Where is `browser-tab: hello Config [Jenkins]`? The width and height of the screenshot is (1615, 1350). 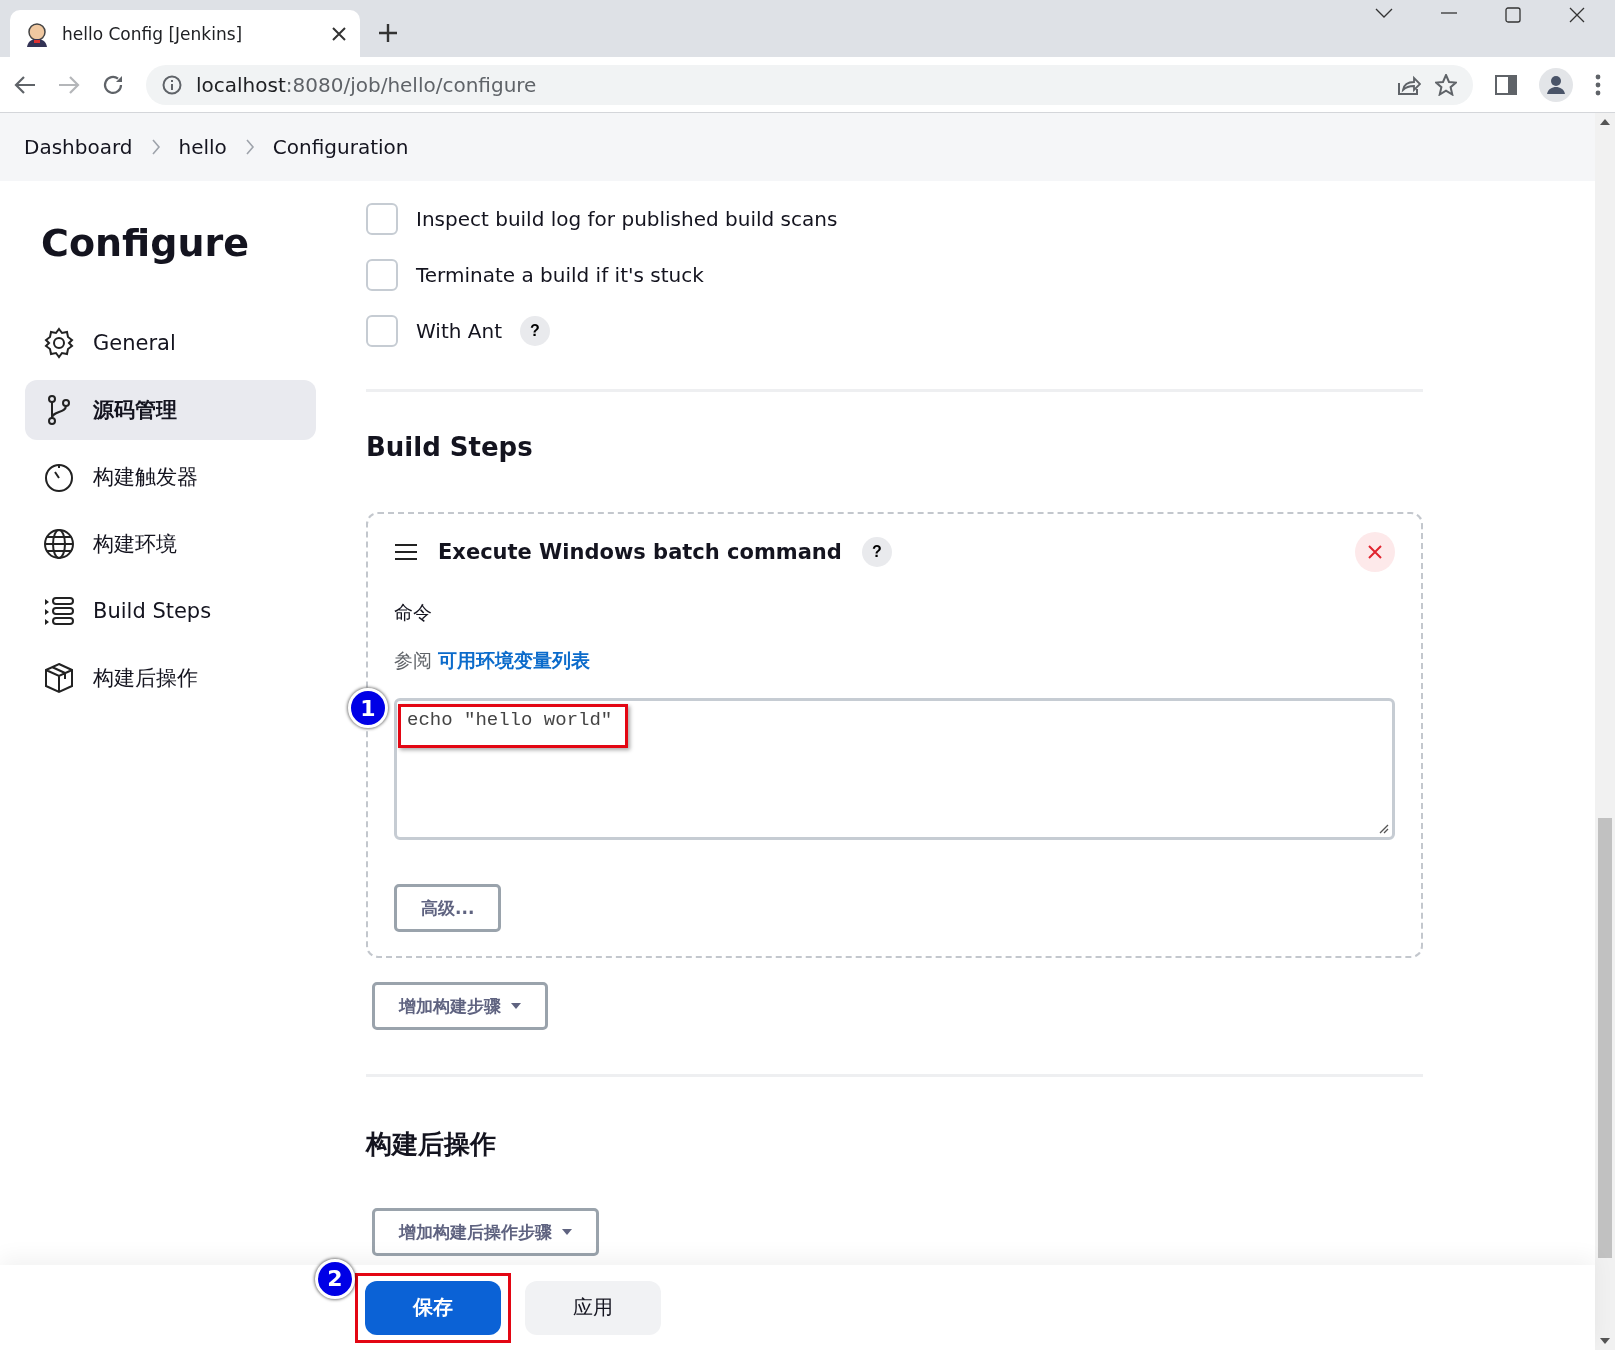 browser-tab: hello Config [Jenkins] is located at coordinates (185, 33).